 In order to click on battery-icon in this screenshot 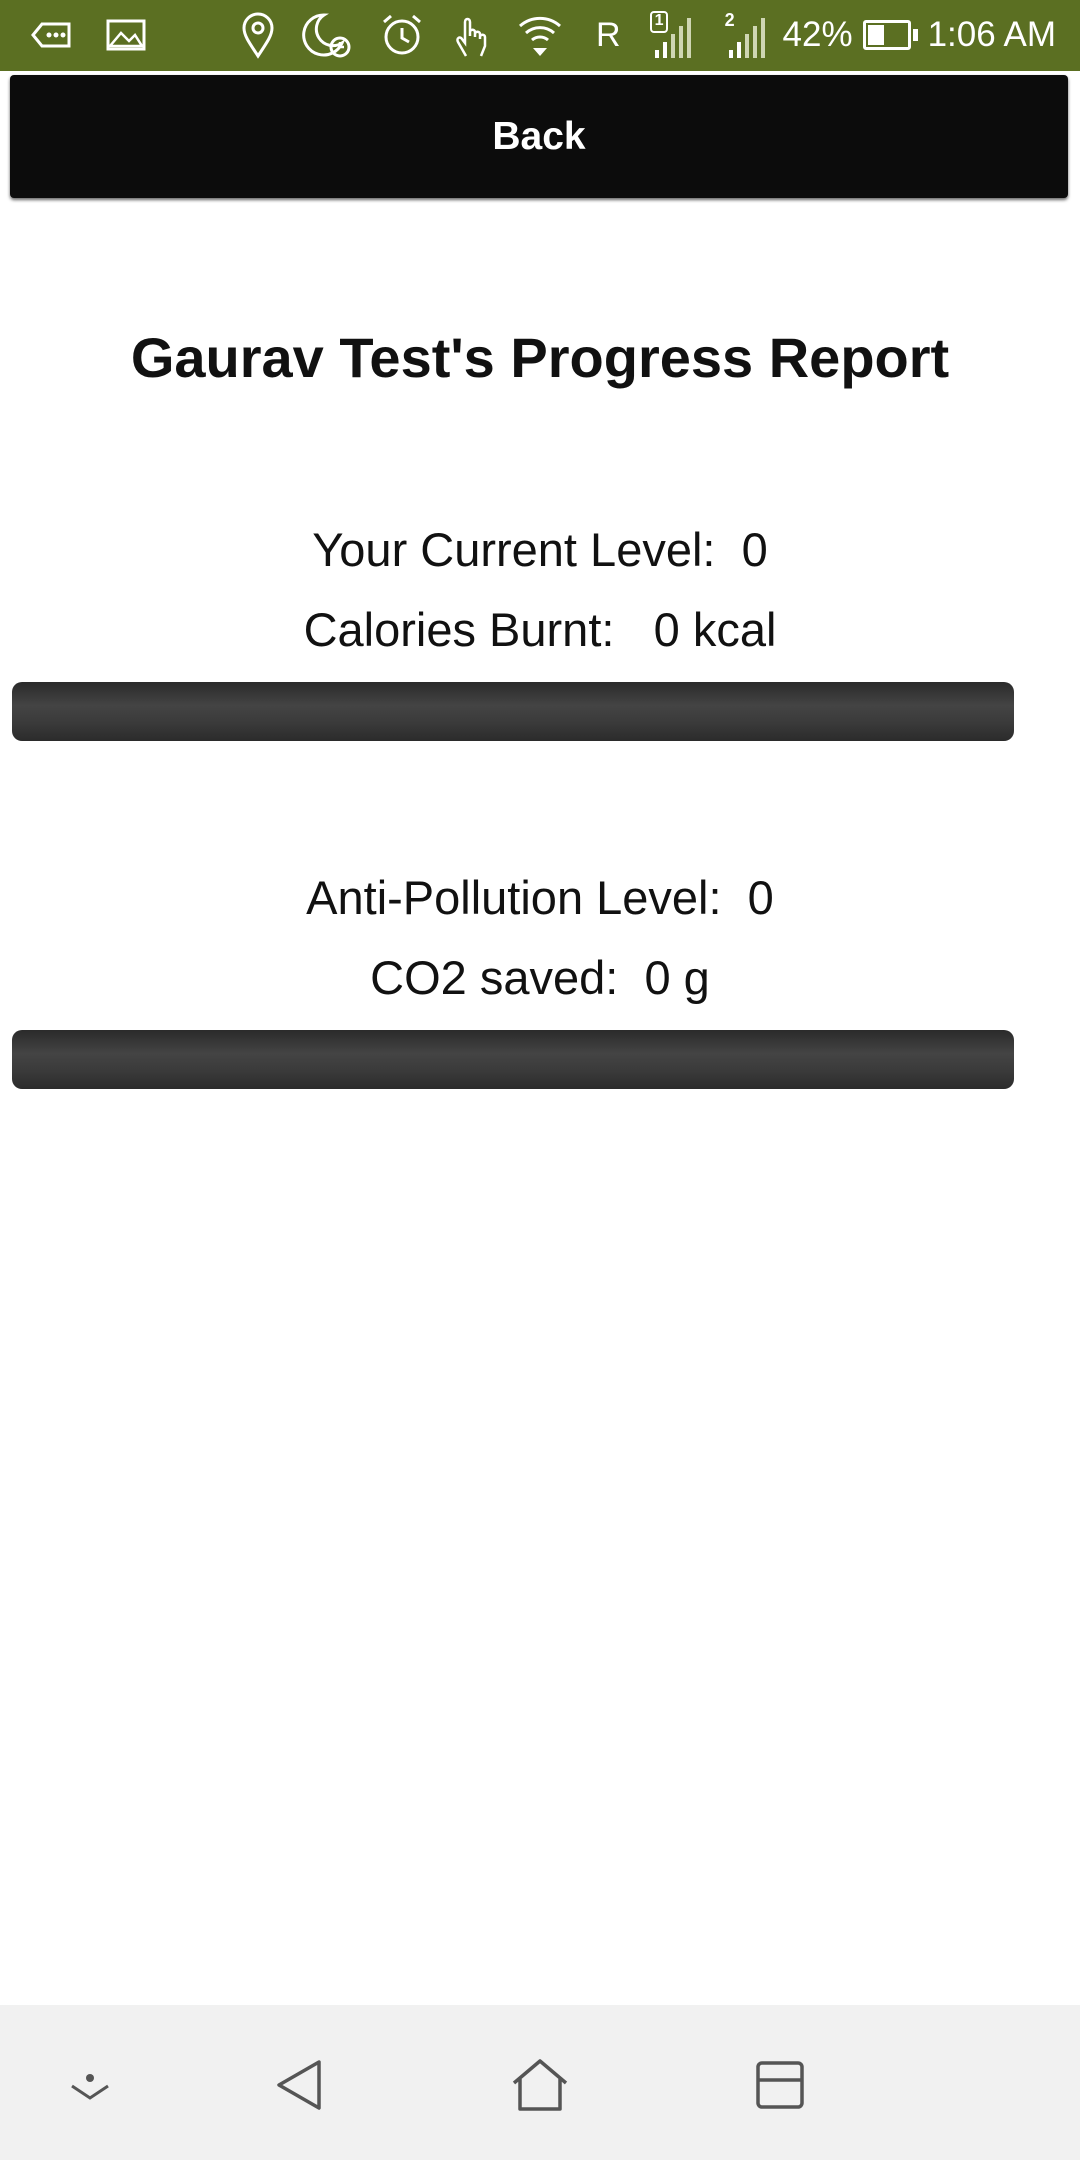, I will do `click(890, 35)`.